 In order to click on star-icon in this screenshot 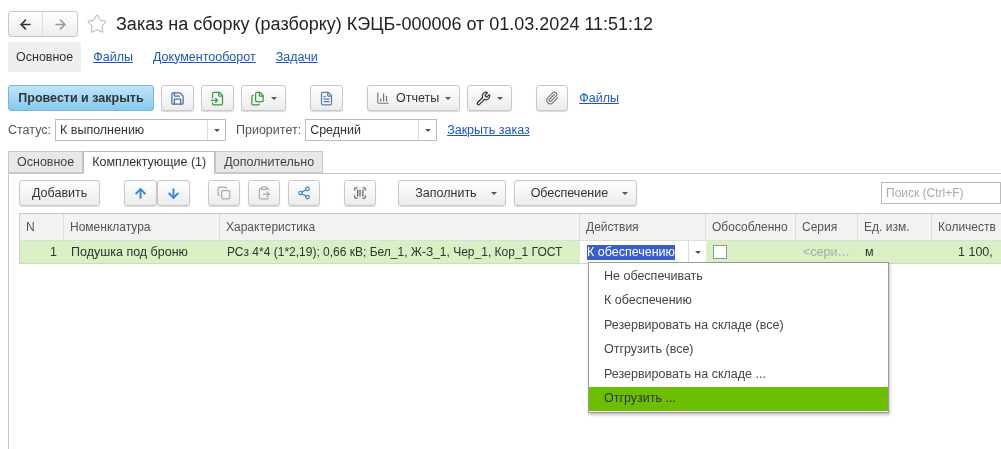, I will do `click(97, 24)`.